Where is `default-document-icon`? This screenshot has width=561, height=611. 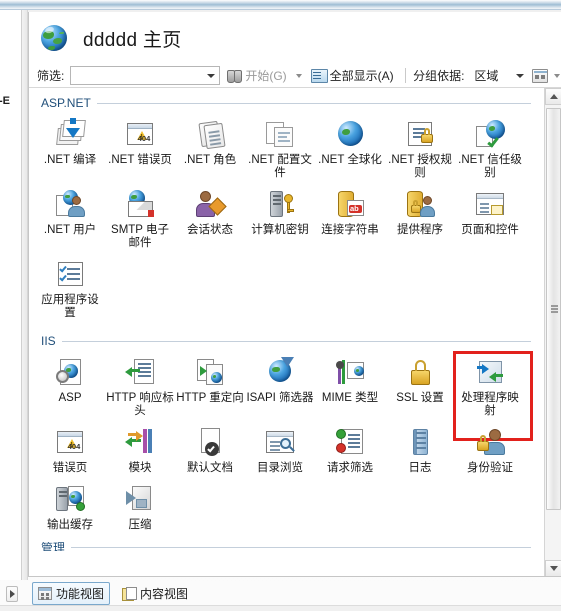 default-document-icon is located at coordinates (210, 442).